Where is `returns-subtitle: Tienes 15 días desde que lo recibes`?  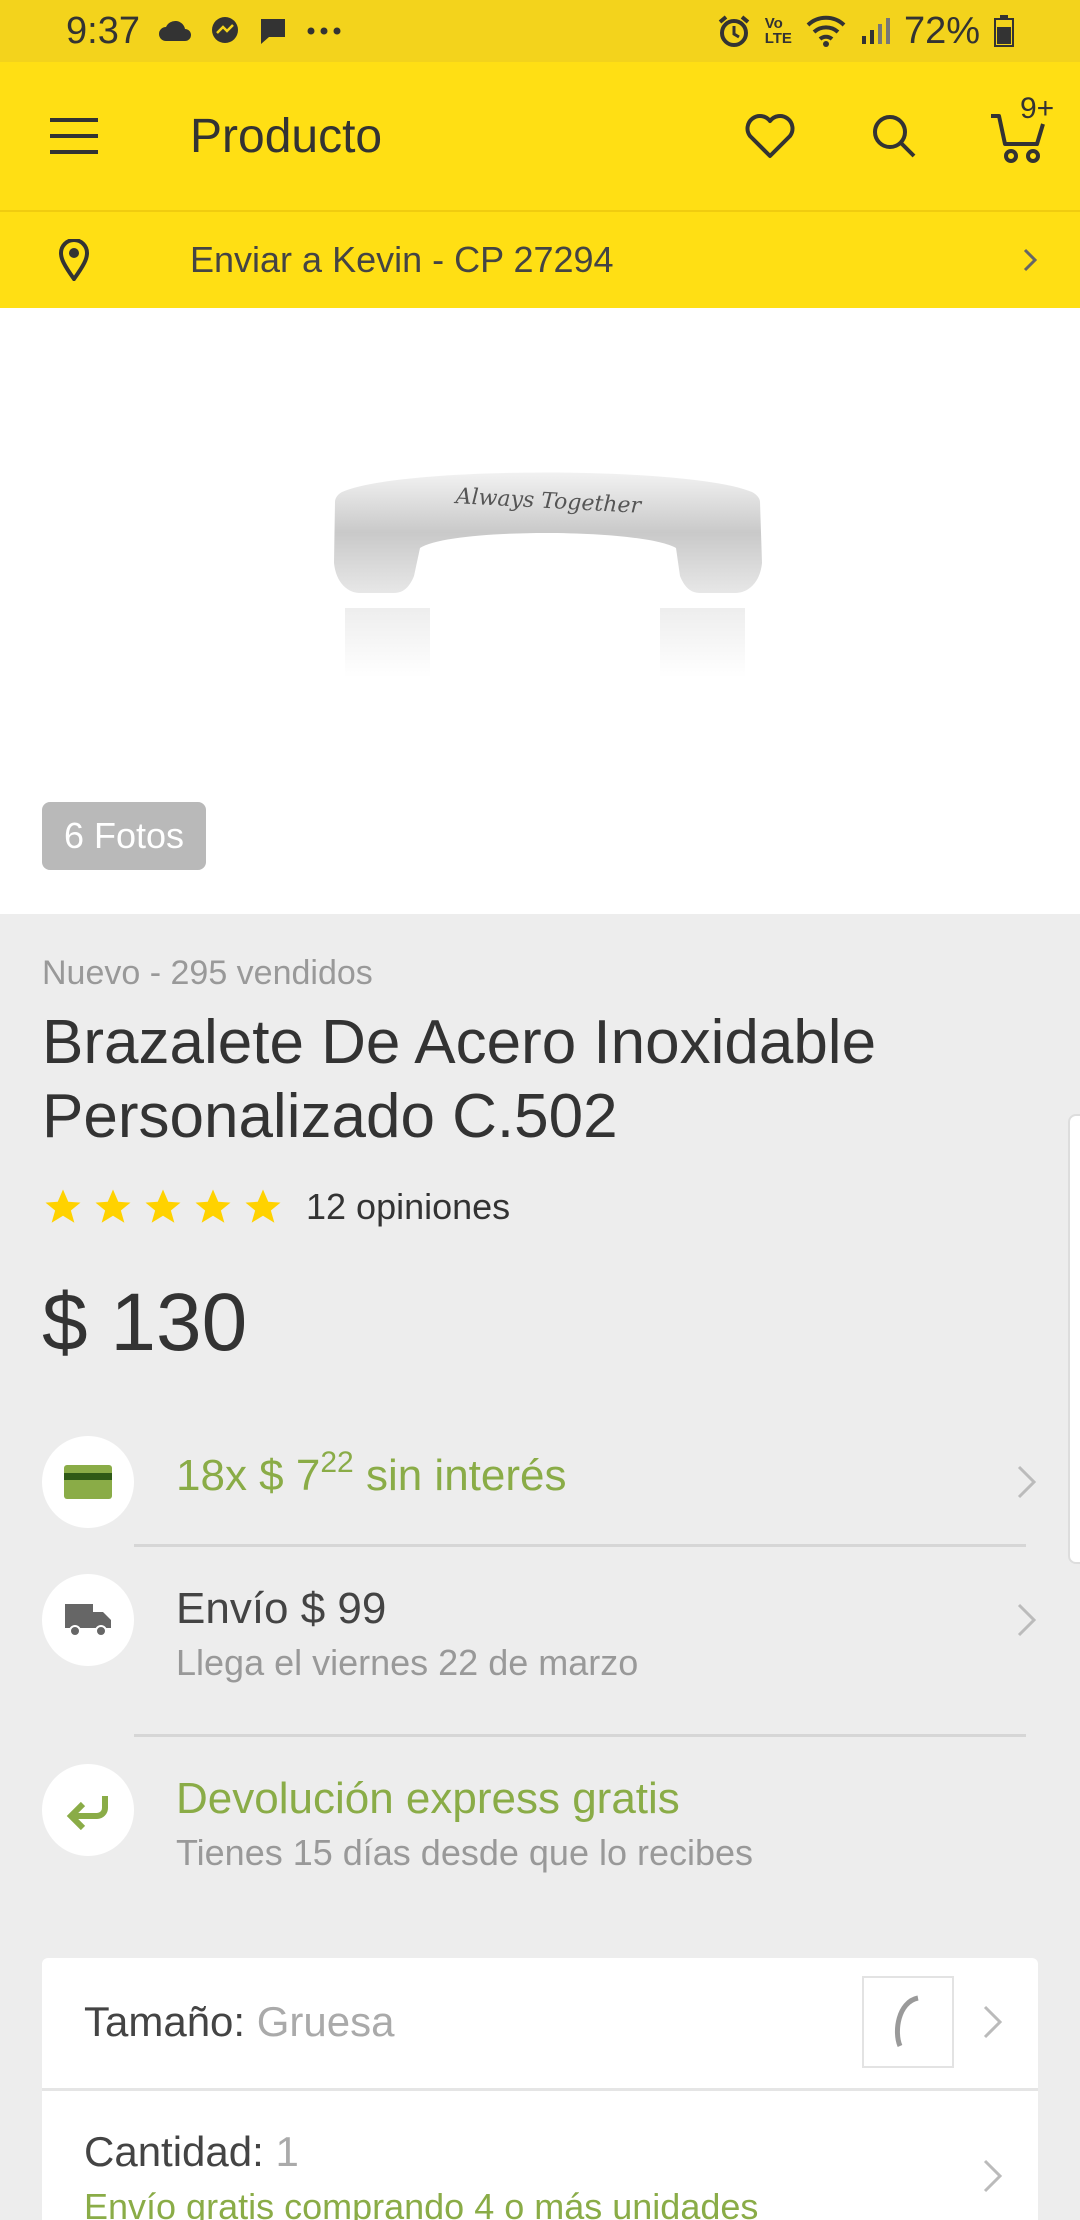 returns-subtitle: Tienes 15 días desde que lo recibes is located at coordinates (465, 1852).